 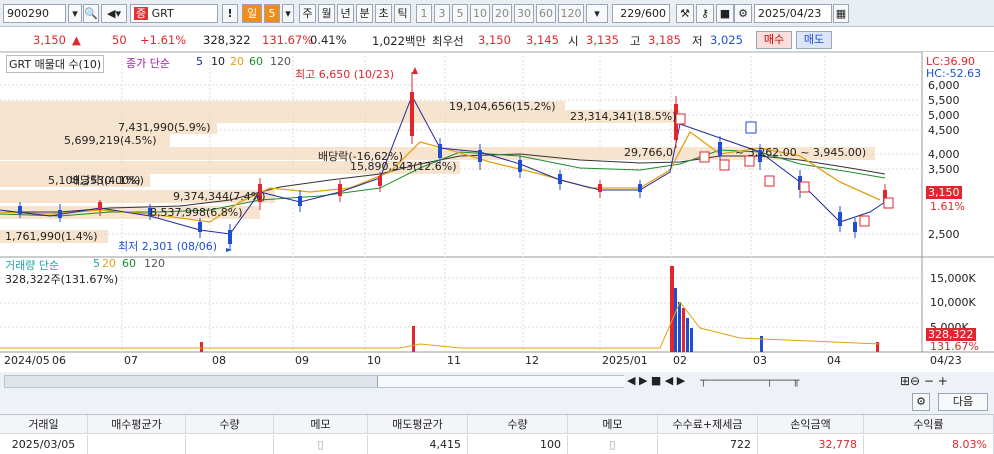 I want to click on period-minute: 분, so click(x=364, y=13).